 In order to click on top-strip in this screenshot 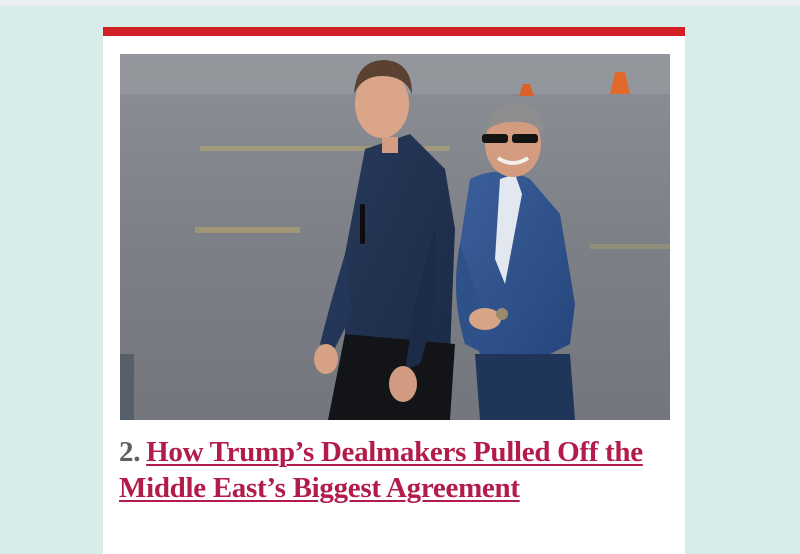, I will do `click(400, 3)`.